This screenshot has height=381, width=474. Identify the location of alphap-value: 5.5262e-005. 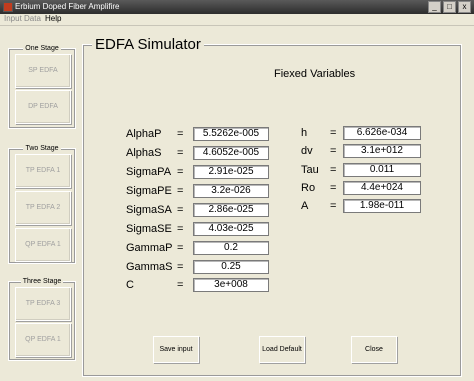
(231, 134).